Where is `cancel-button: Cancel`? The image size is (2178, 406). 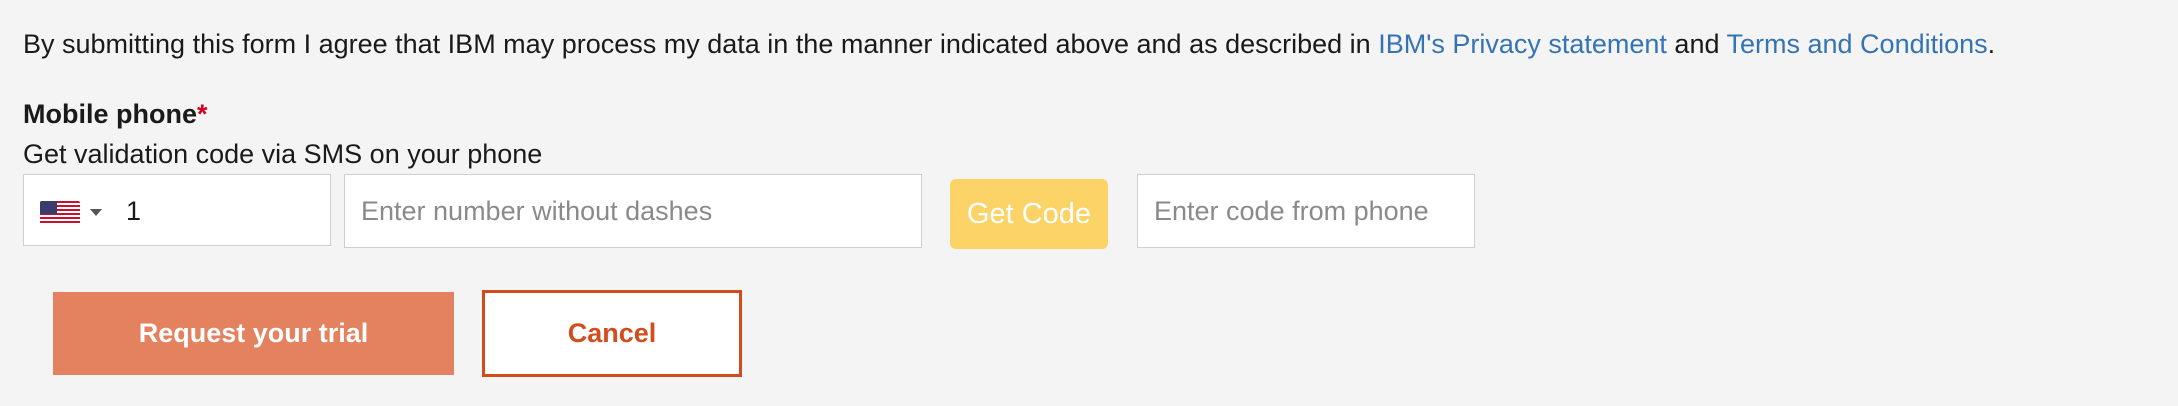 cancel-button: Cancel is located at coordinates (612, 333).